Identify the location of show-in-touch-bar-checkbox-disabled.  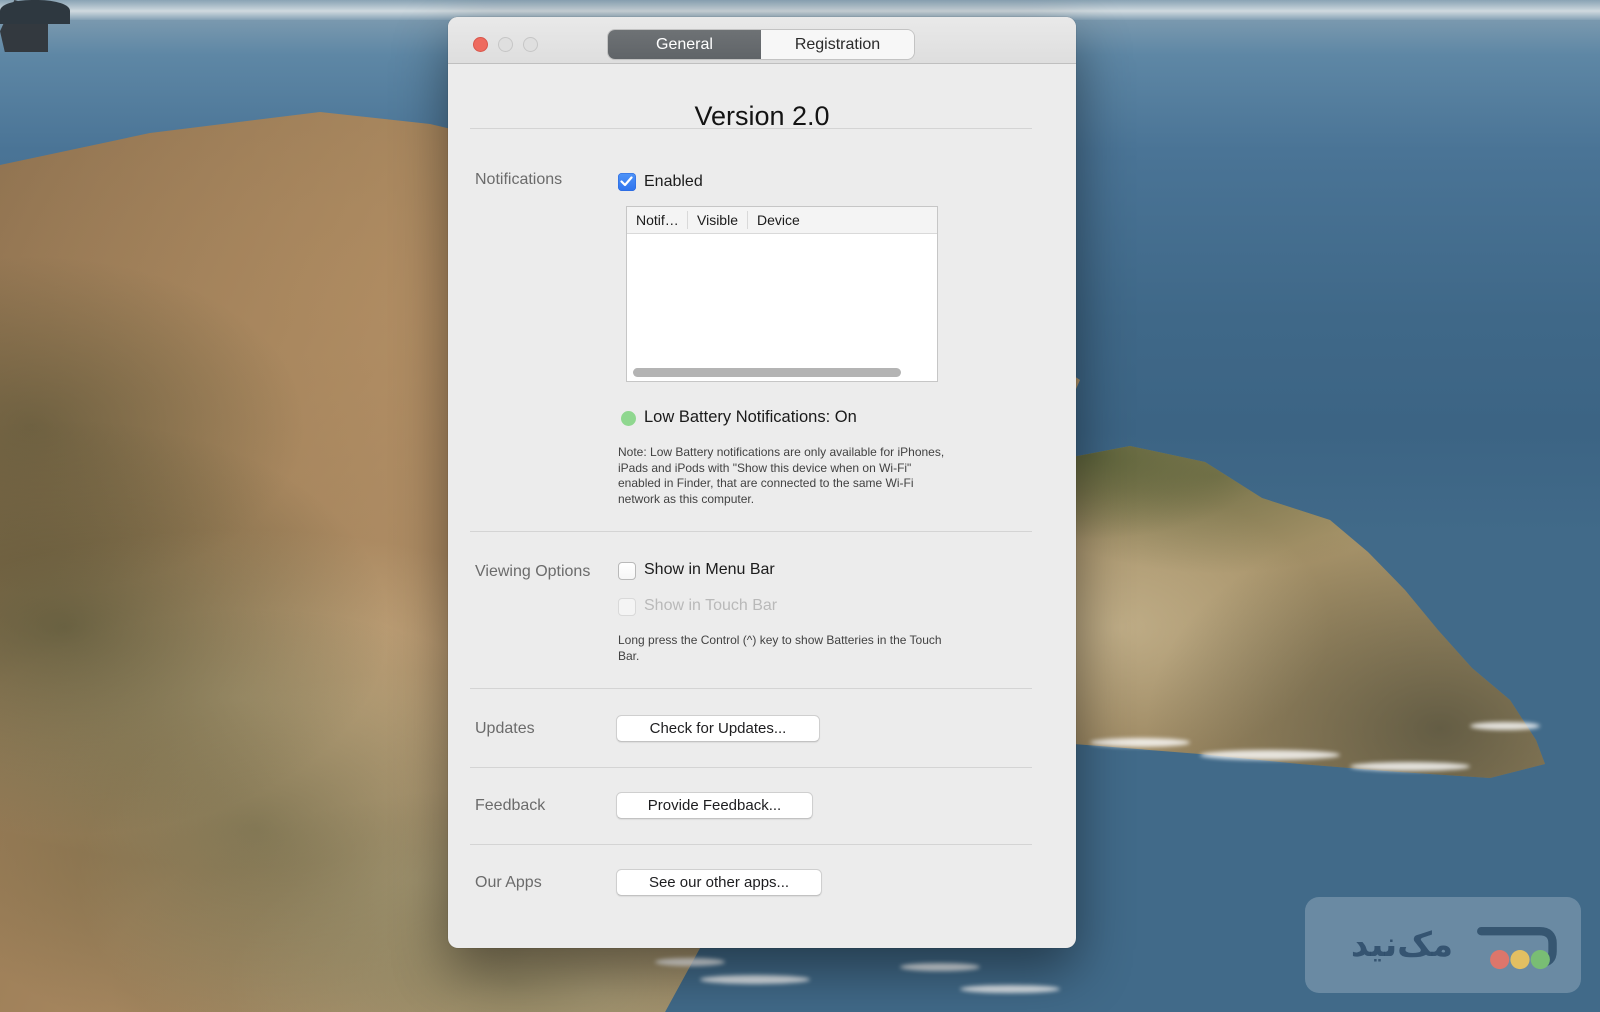
(627, 607).